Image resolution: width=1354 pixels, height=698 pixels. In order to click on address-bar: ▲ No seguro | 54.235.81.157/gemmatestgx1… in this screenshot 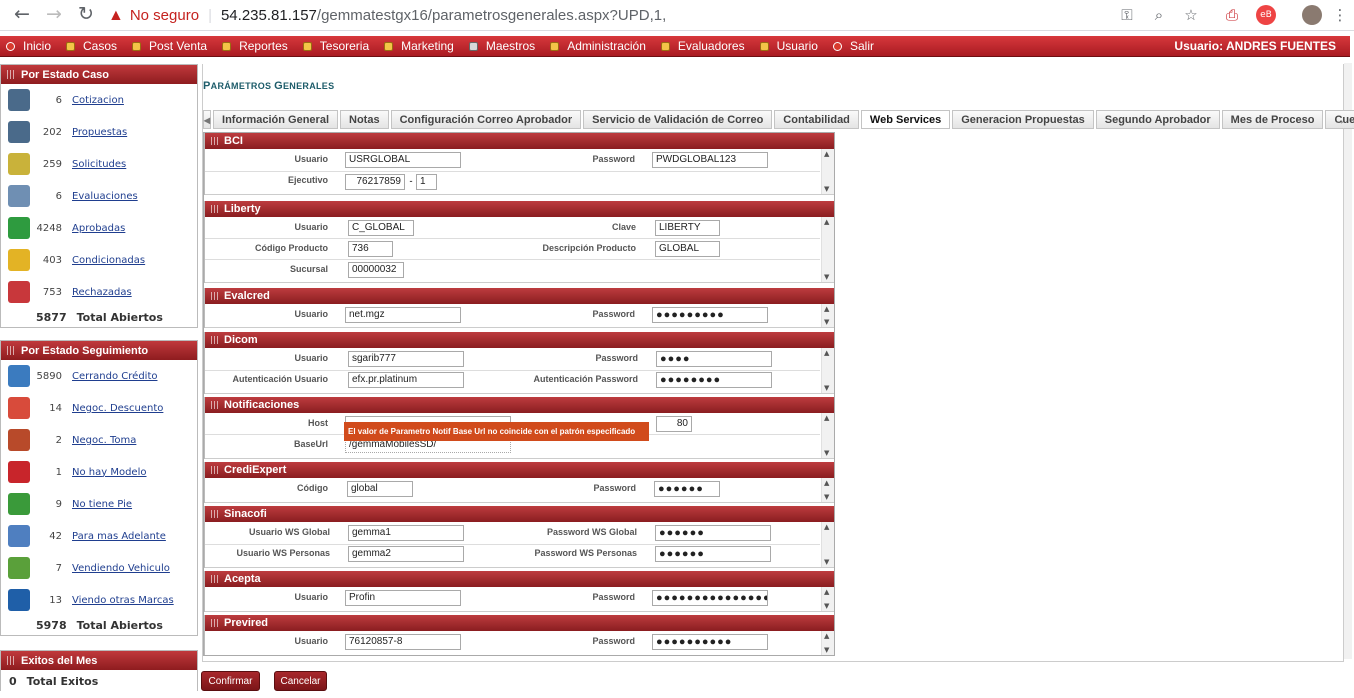, I will do `click(608, 15)`.